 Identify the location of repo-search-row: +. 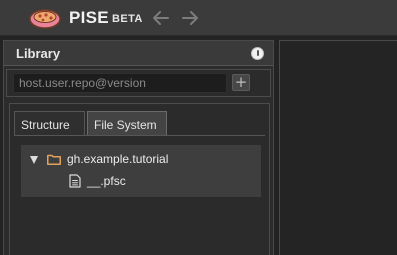
(138, 83).